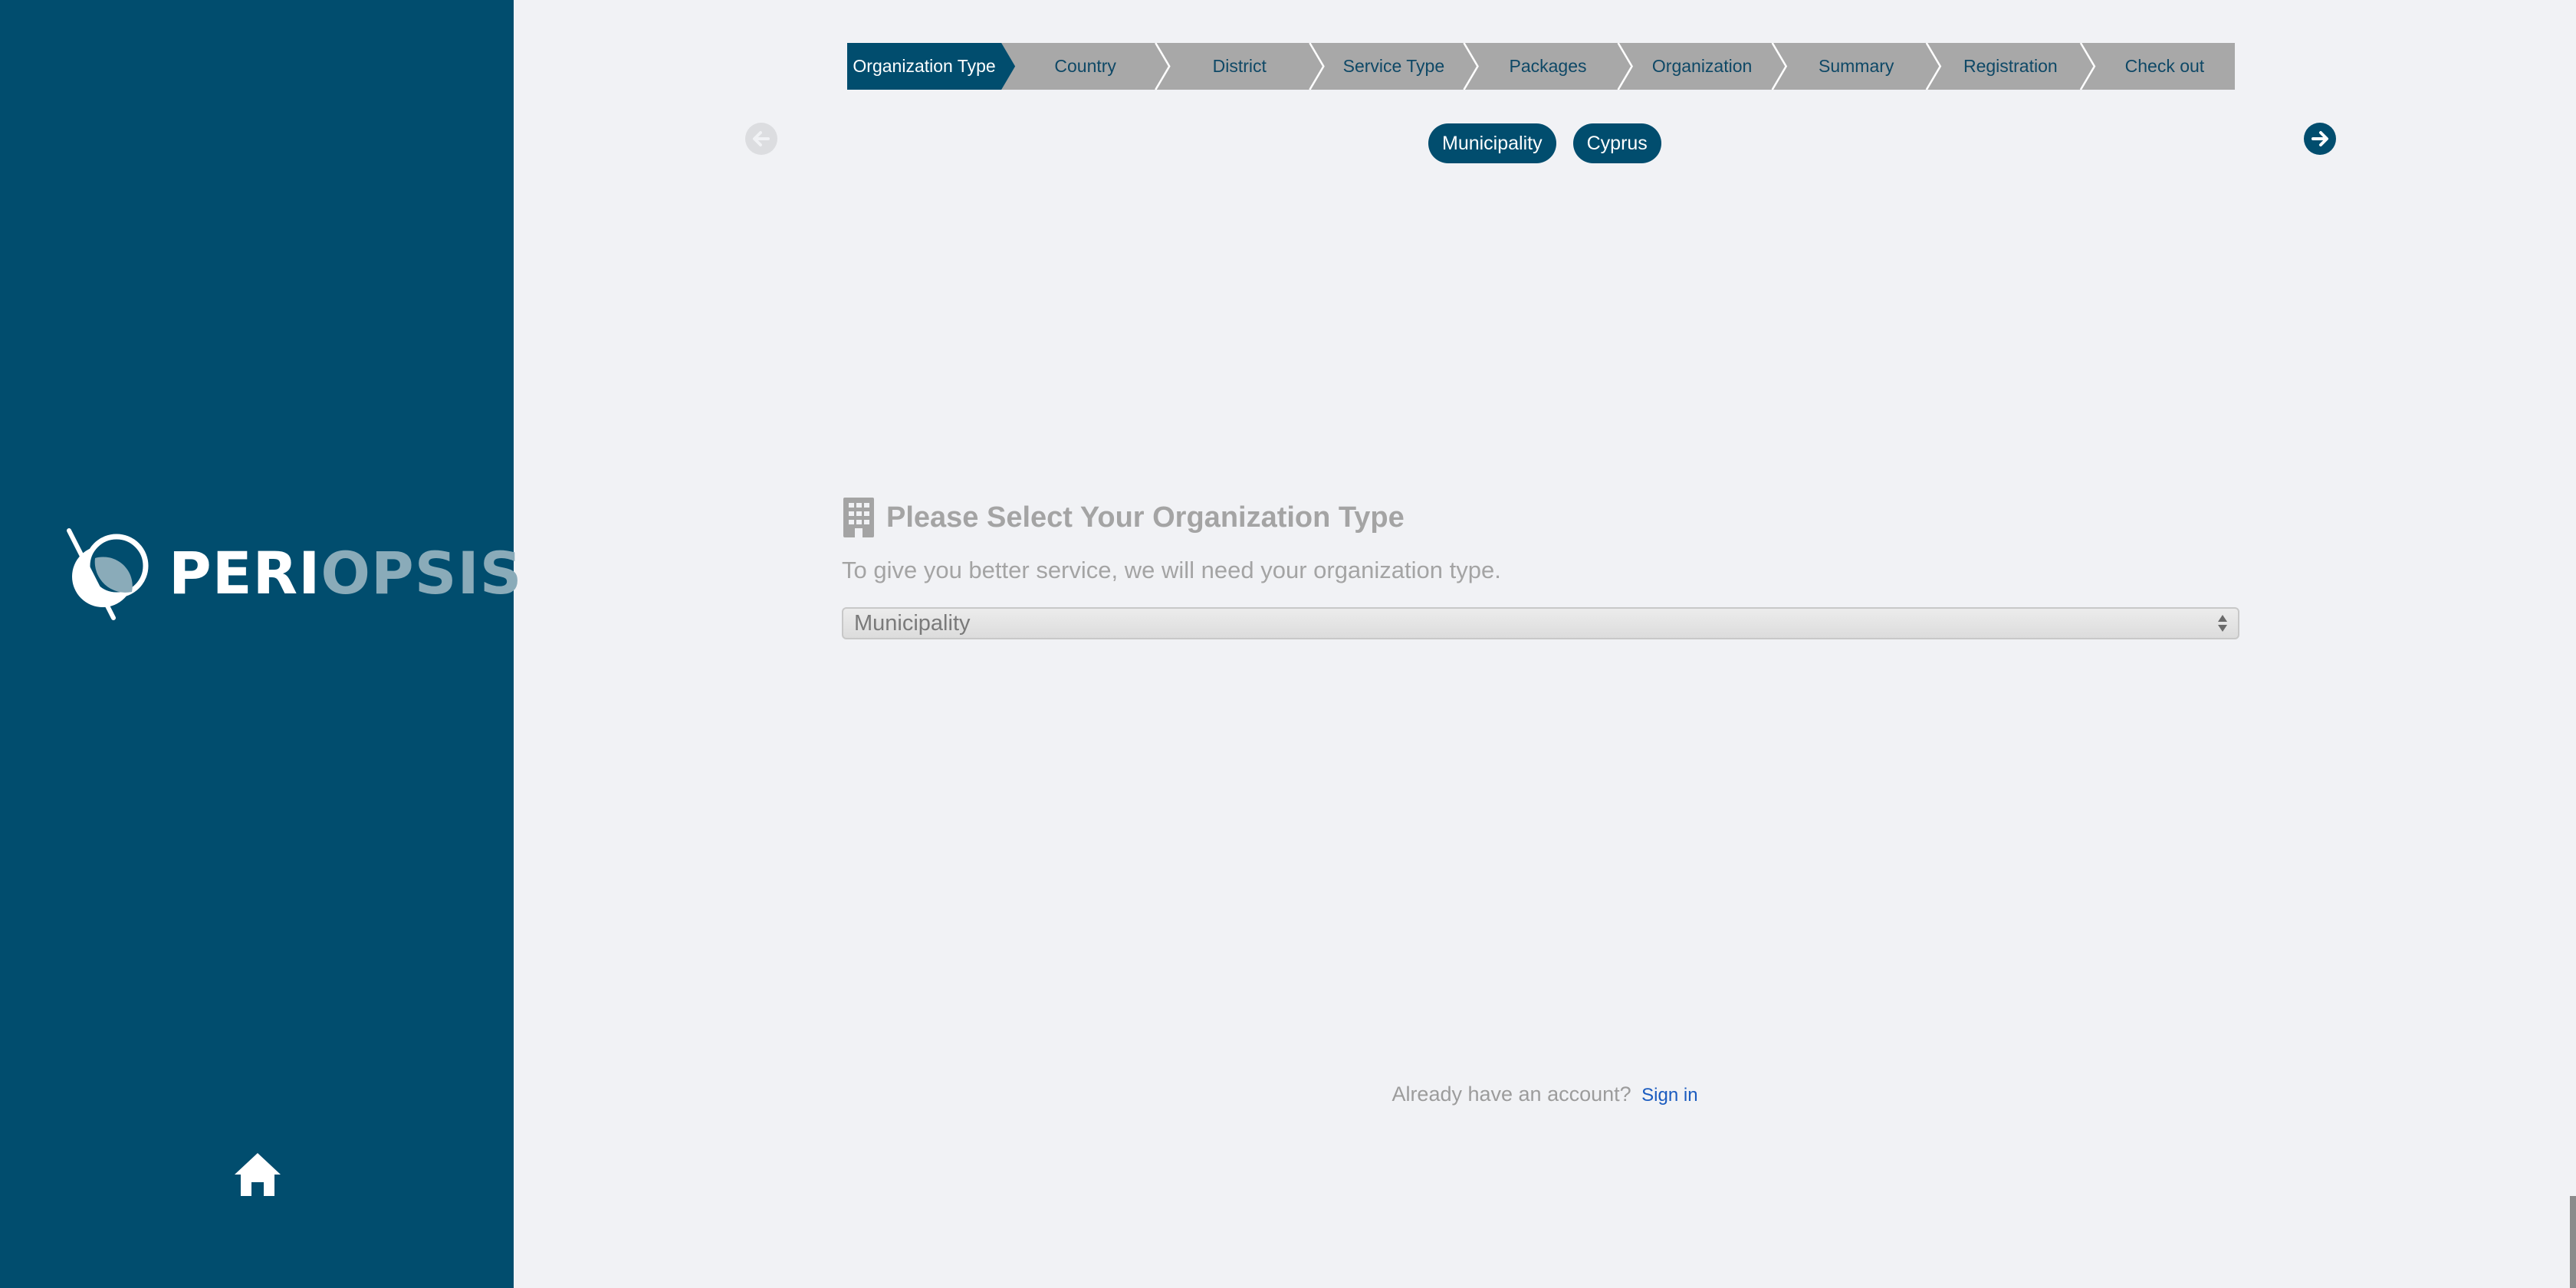 The image size is (2576, 1288). I want to click on brand-wordmark: PERIOPSIS, so click(346, 574).